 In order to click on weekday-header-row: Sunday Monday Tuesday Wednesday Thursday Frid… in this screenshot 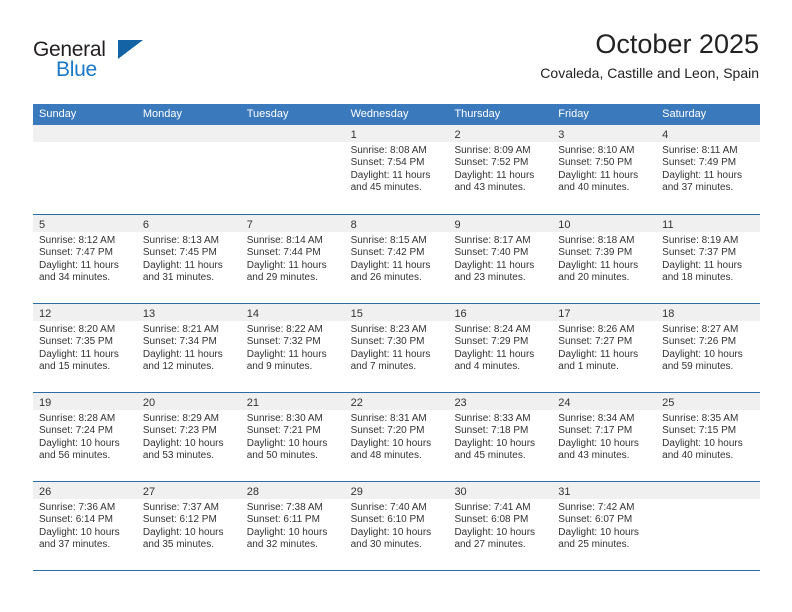, I will do `click(396, 114)`.